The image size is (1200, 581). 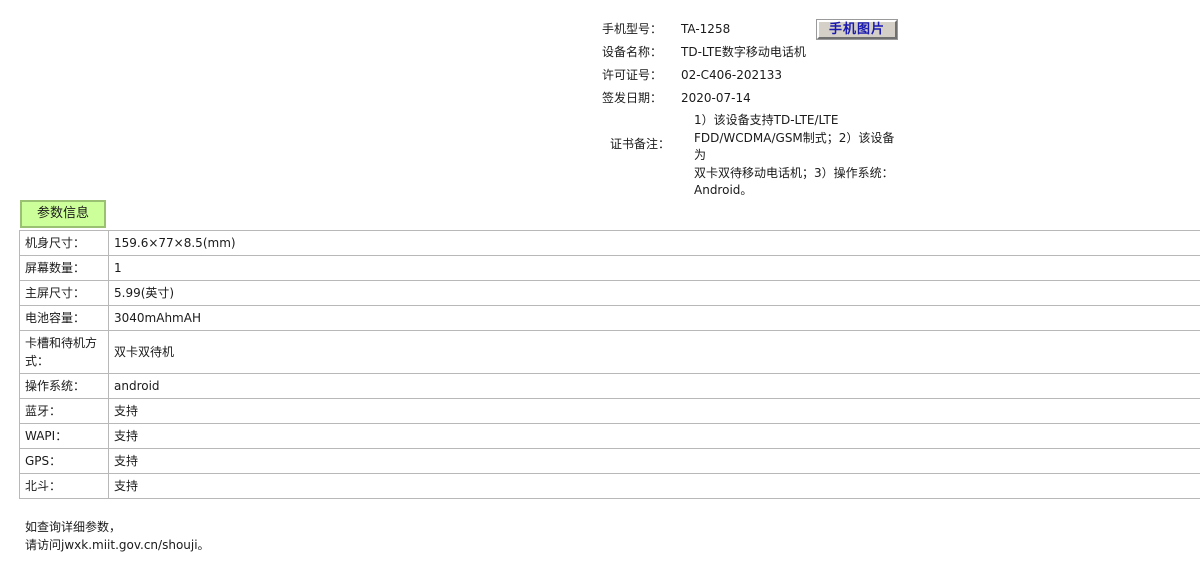 I want to click on param-label: 卡槽和待机方式：, so click(x=64, y=352).